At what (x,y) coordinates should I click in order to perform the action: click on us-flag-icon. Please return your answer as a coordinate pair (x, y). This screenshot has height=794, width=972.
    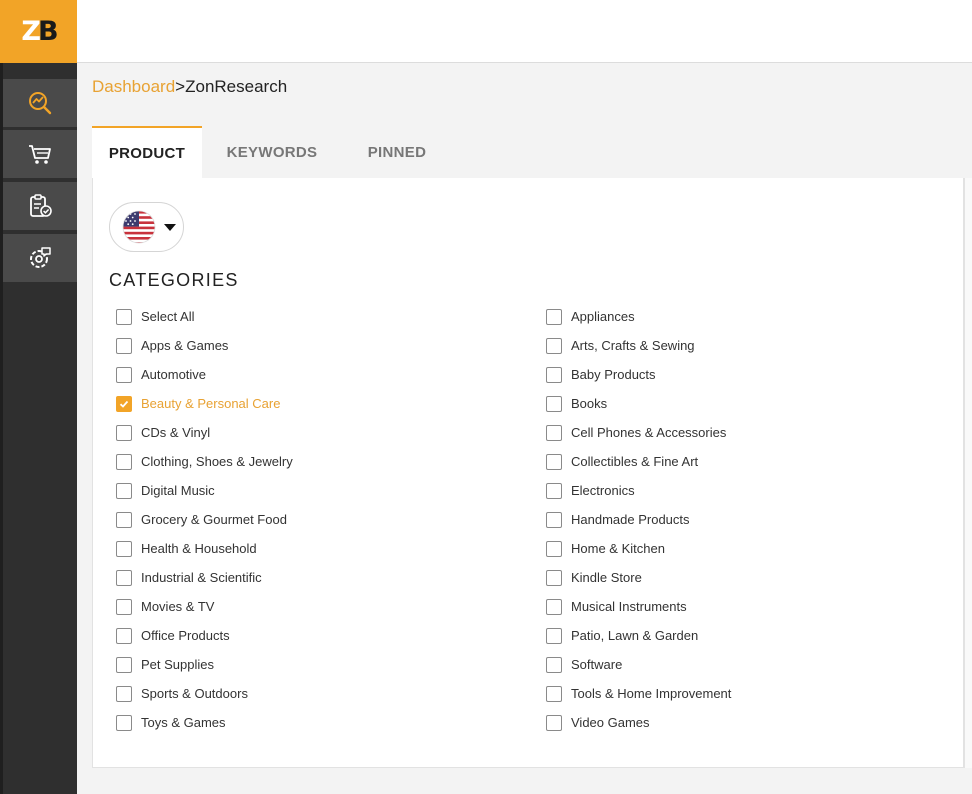
    Looking at the image, I should click on (139, 227).